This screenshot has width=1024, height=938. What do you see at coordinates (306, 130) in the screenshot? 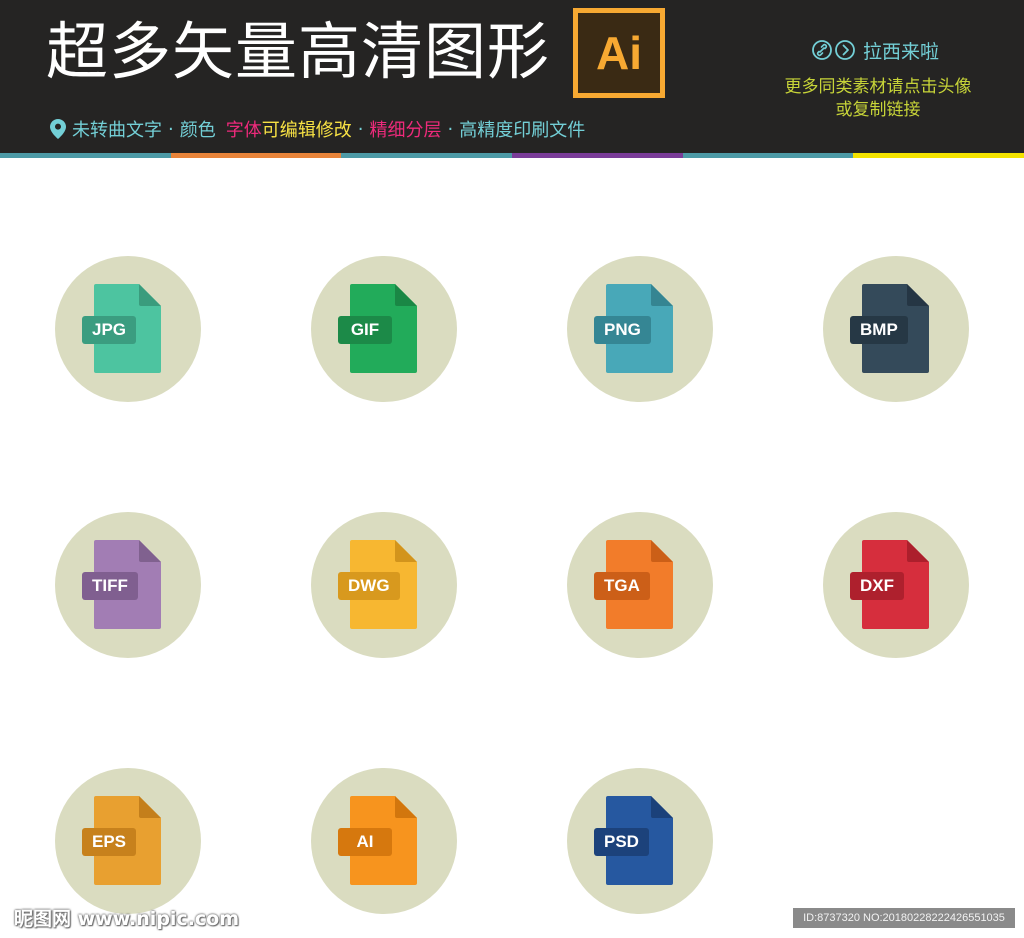
I see `feature-editable: 可编辑修改` at bounding box center [306, 130].